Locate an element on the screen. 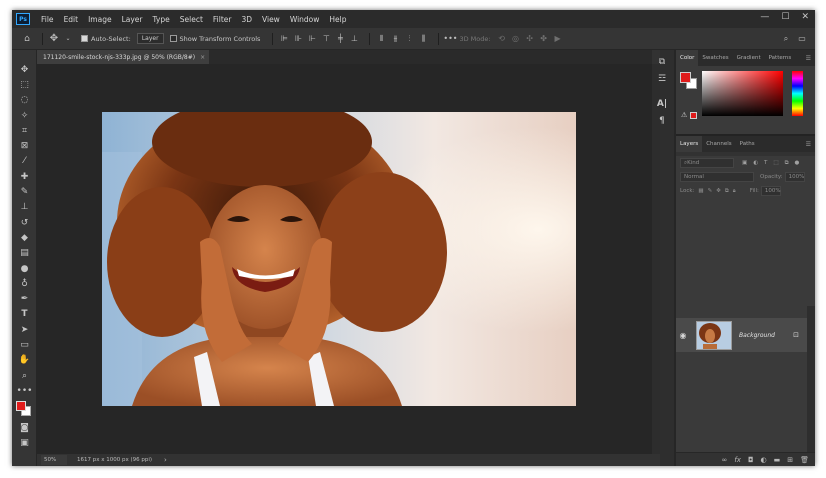  show-transform-checkbox is located at coordinates (173, 38).